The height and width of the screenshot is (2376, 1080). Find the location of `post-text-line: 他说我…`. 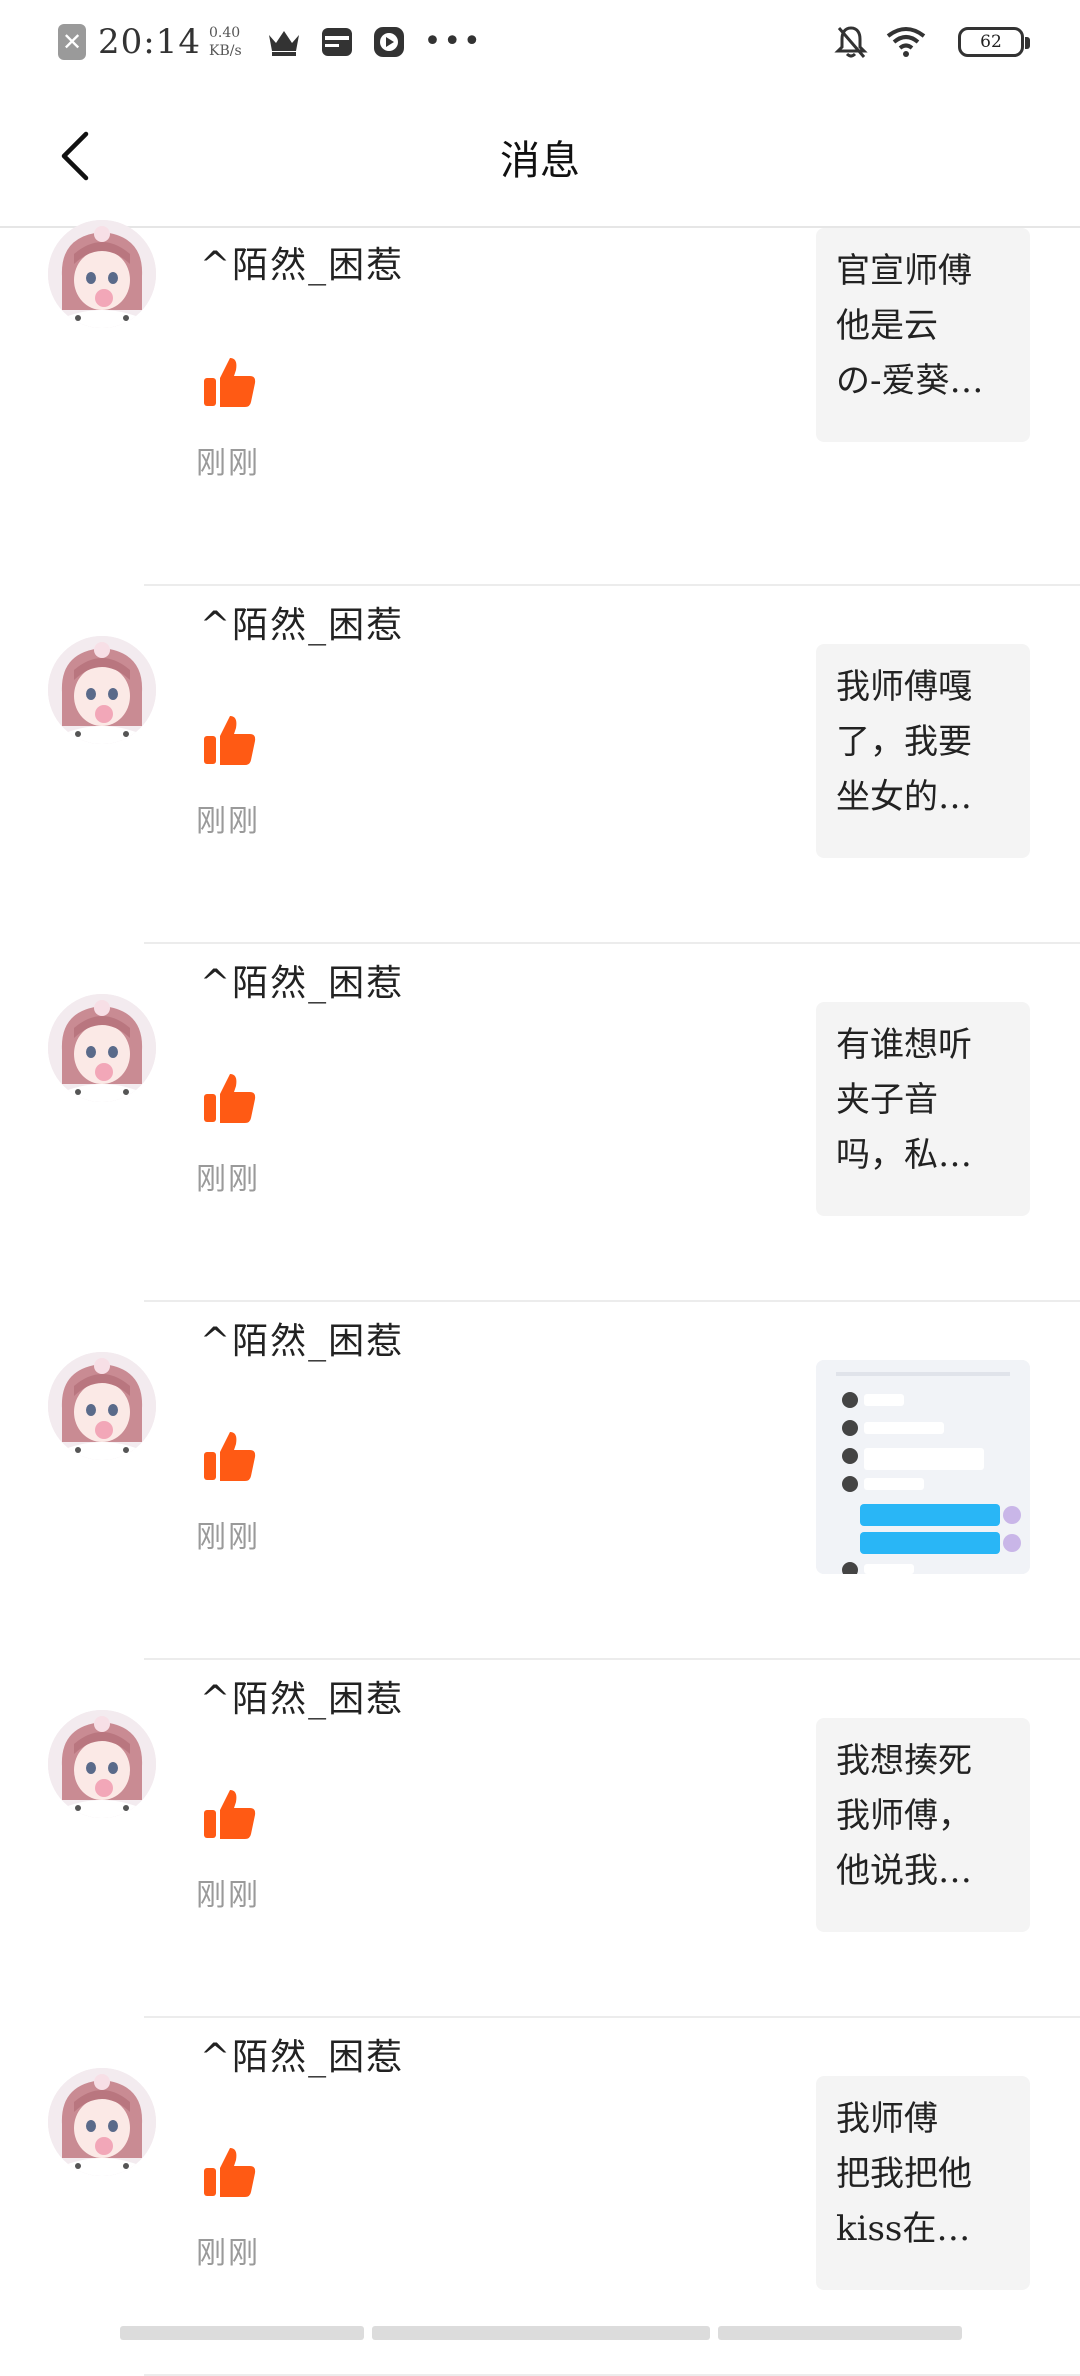

post-text-line: 他说我… is located at coordinates (904, 1871).